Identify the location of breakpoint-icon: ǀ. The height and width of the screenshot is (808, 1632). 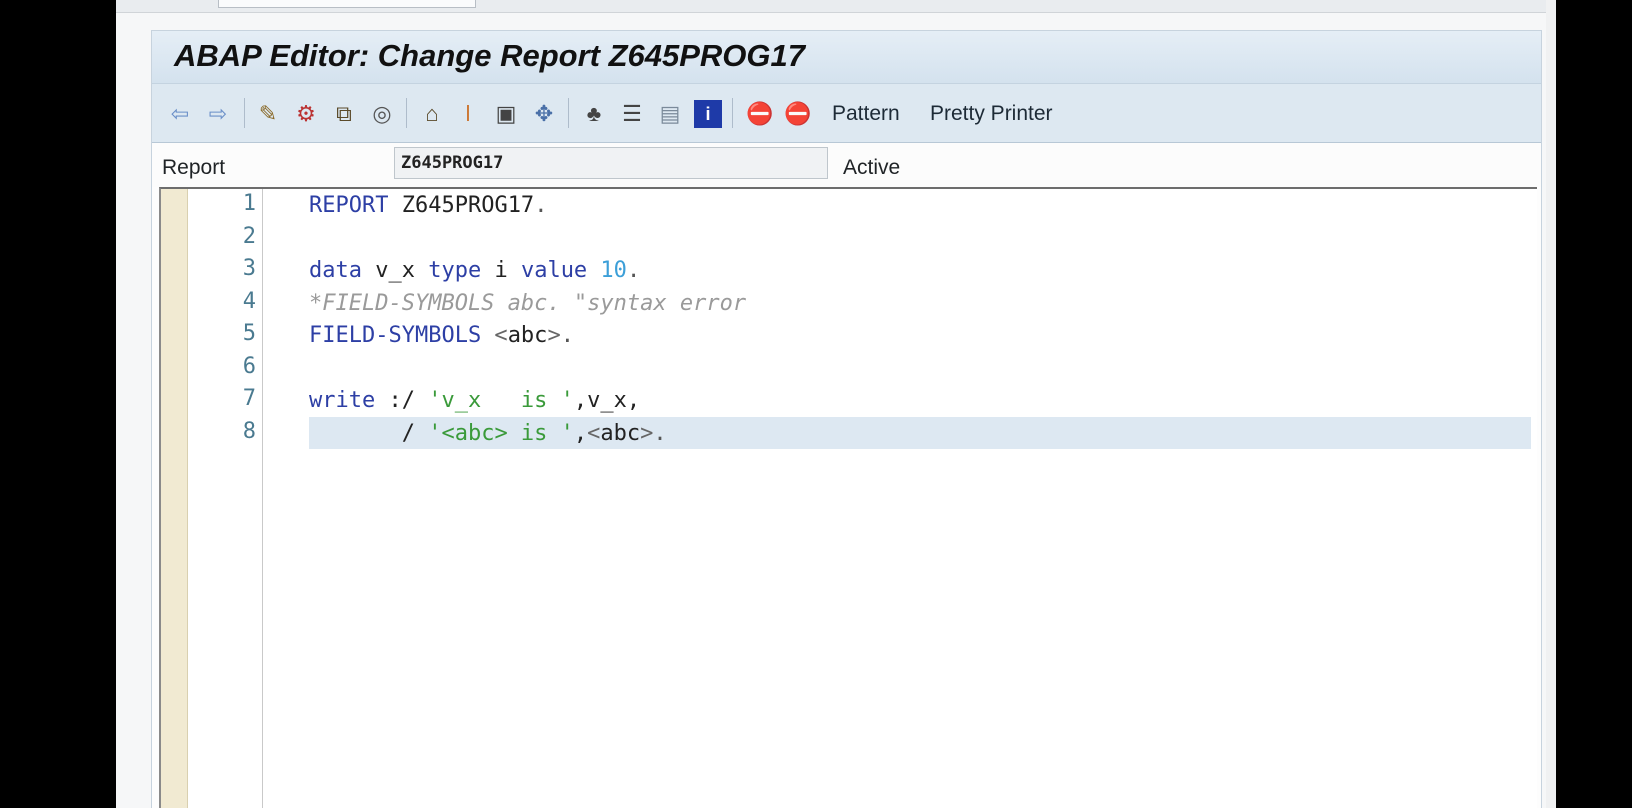
(468, 114).